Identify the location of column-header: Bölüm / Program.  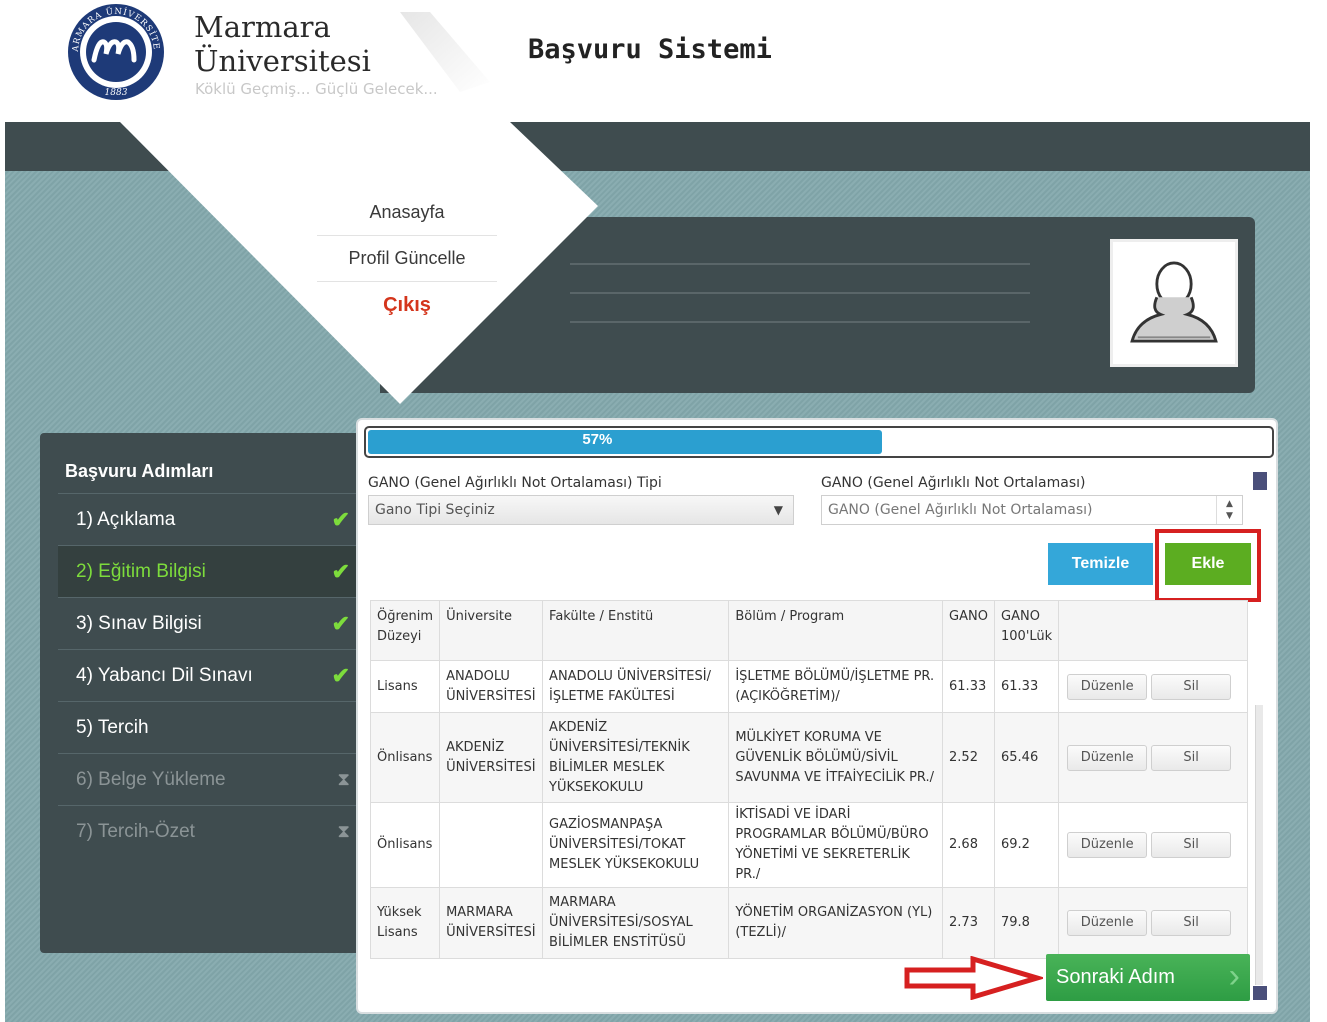
(836, 630).